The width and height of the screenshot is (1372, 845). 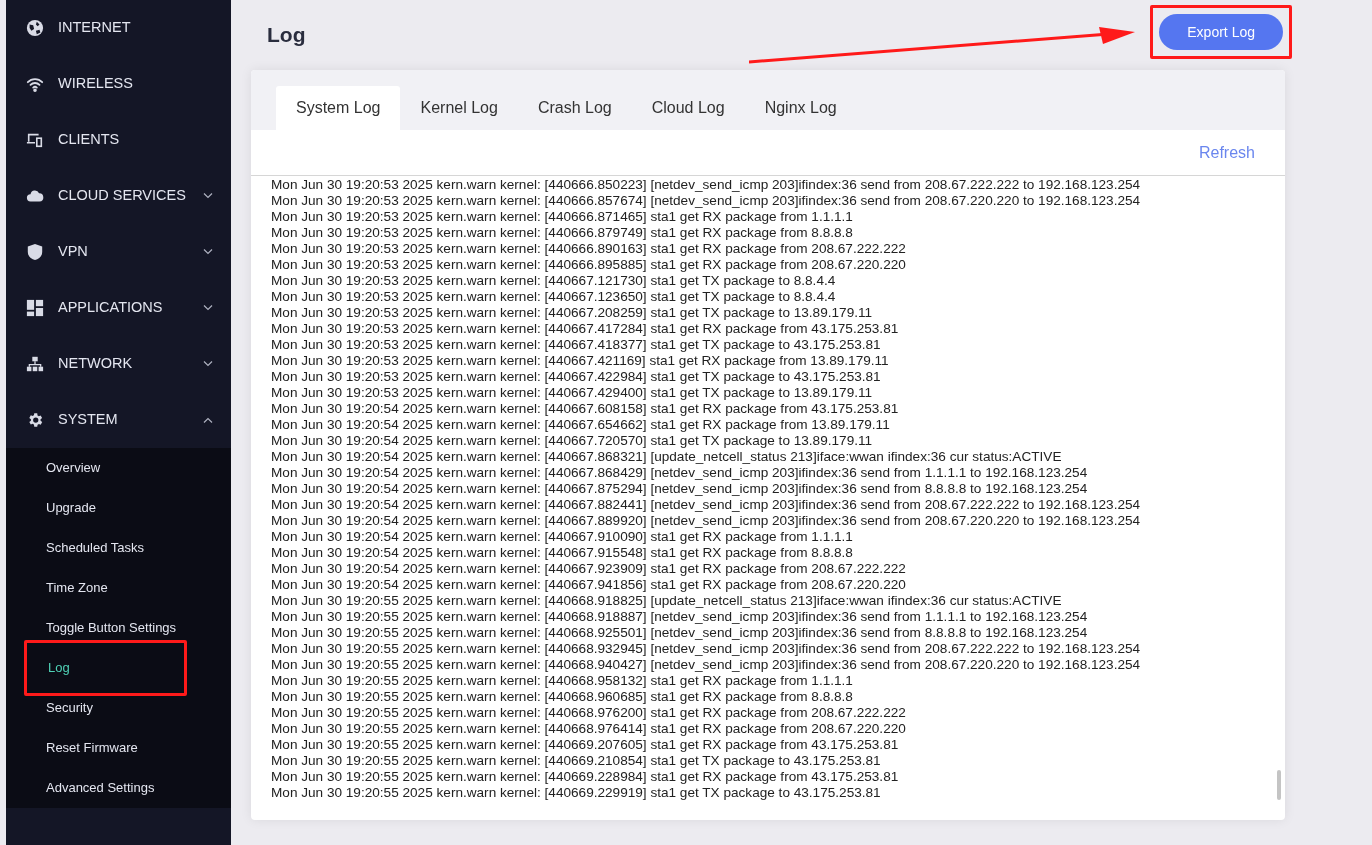 What do you see at coordinates (576, 761) in the screenshot?
I see `log-line: Mon Jun 30 19:20:55 2025 kern.warn kernel: [440669.210854] sta1 get TX package to 43.175.253.81` at bounding box center [576, 761].